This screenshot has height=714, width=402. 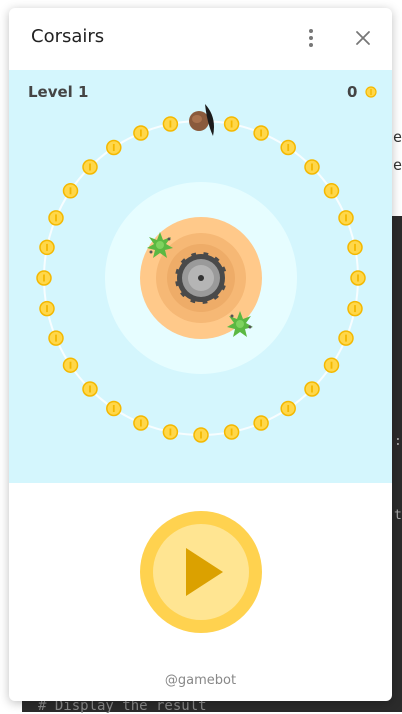 I want to click on player-ship-icon, so click(x=201, y=120).